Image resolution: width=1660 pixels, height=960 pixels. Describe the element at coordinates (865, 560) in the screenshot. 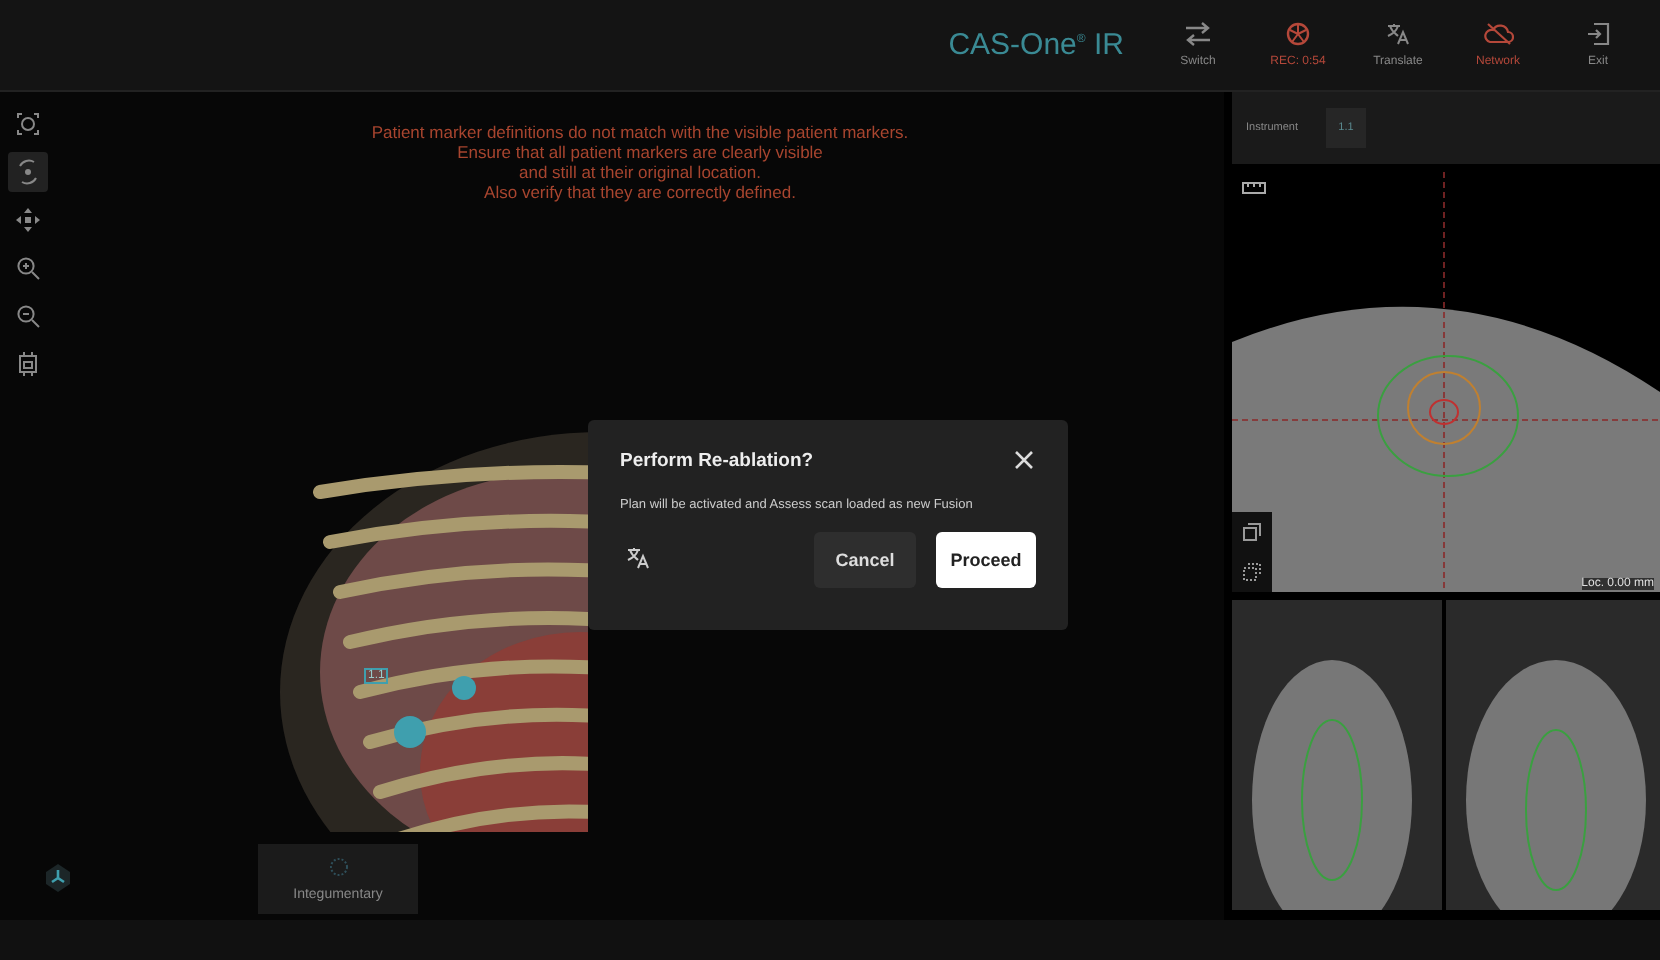

I see `cancel-button: Cancel` at that location.